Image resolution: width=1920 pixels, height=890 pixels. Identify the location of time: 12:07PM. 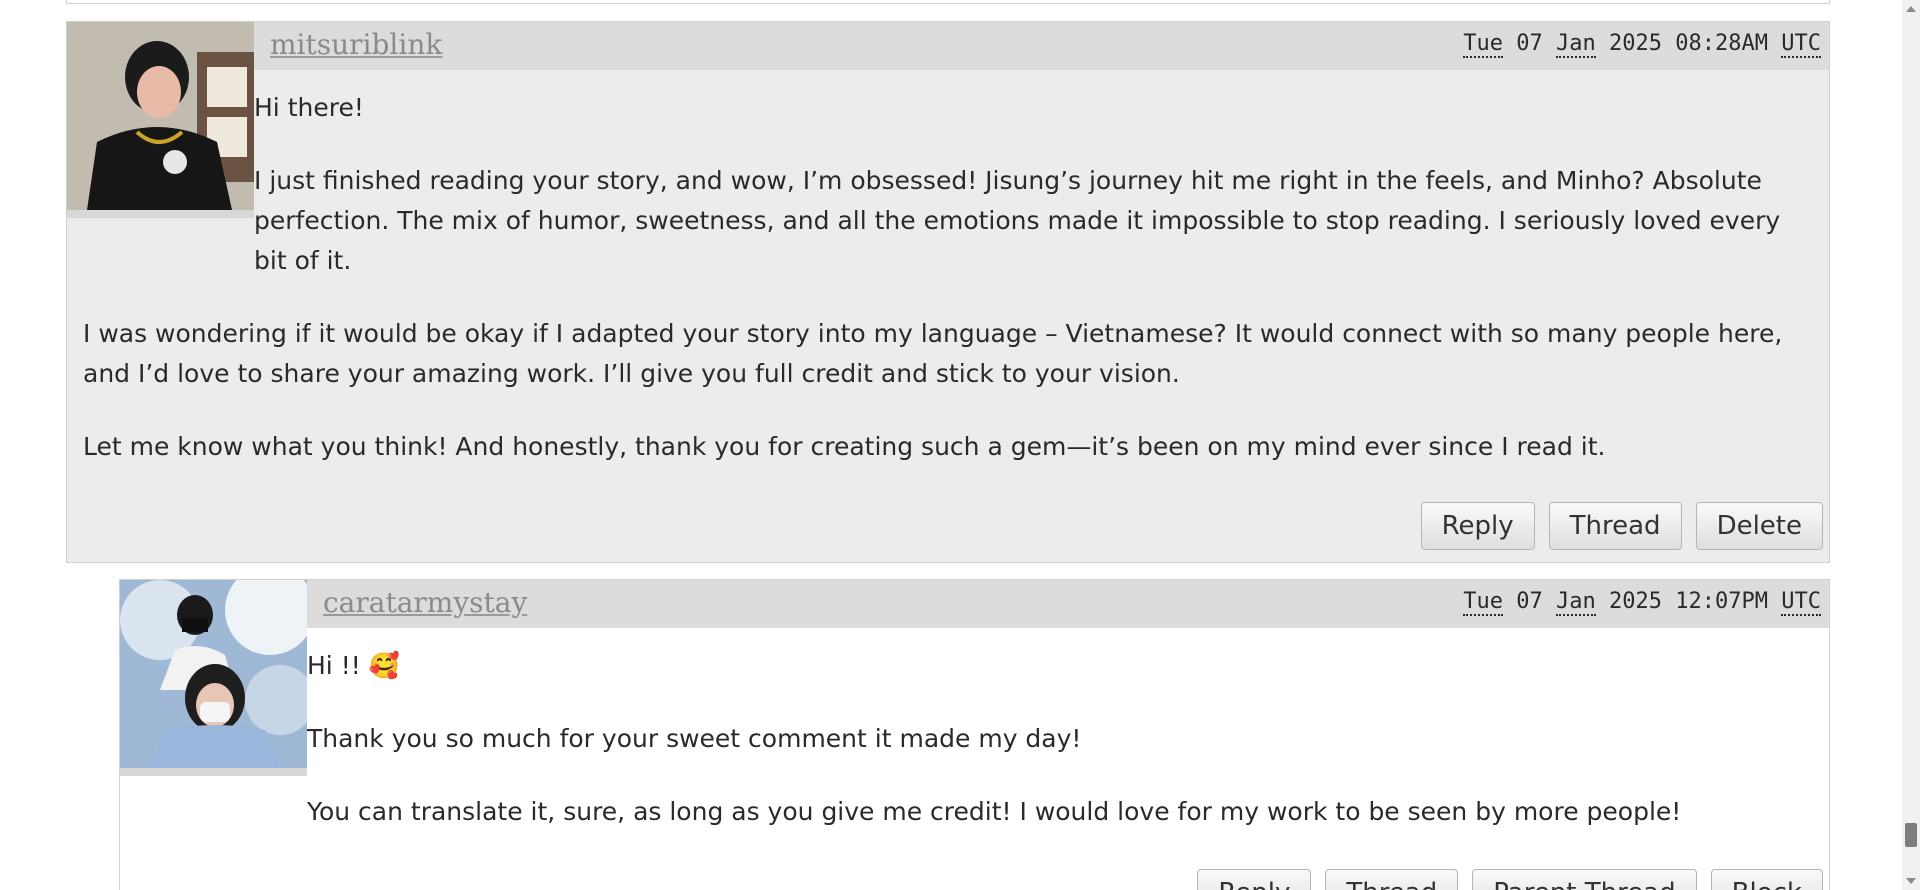
(1721, 601).